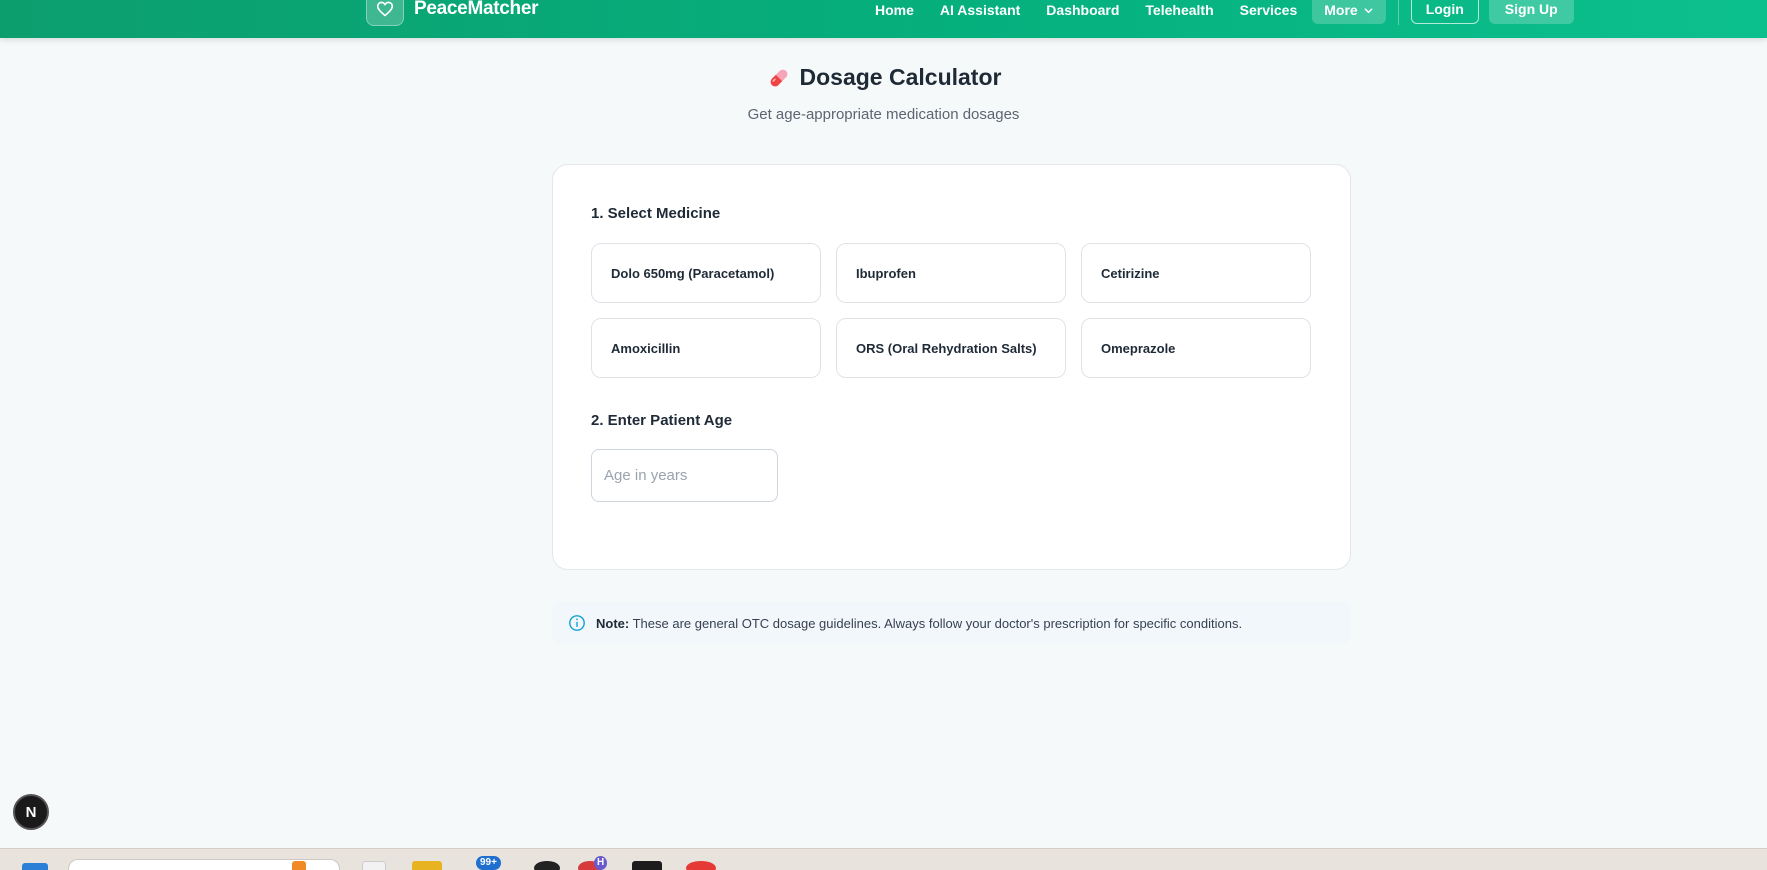 This screenshot has height=870, width=1767. I want to click on chevron-down-icon, so click(1368, 10).